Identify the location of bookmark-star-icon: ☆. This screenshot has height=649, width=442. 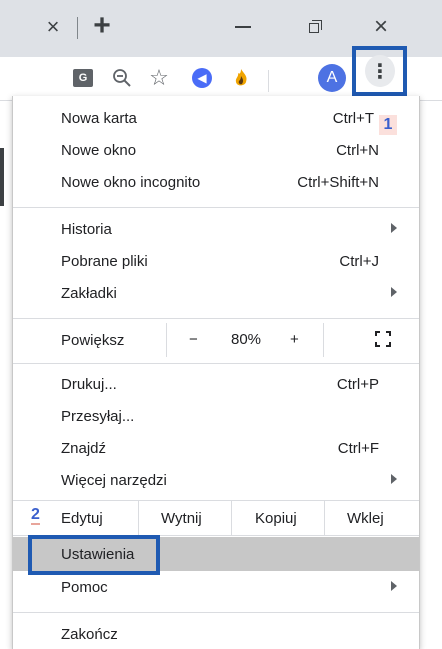
(159, 78).